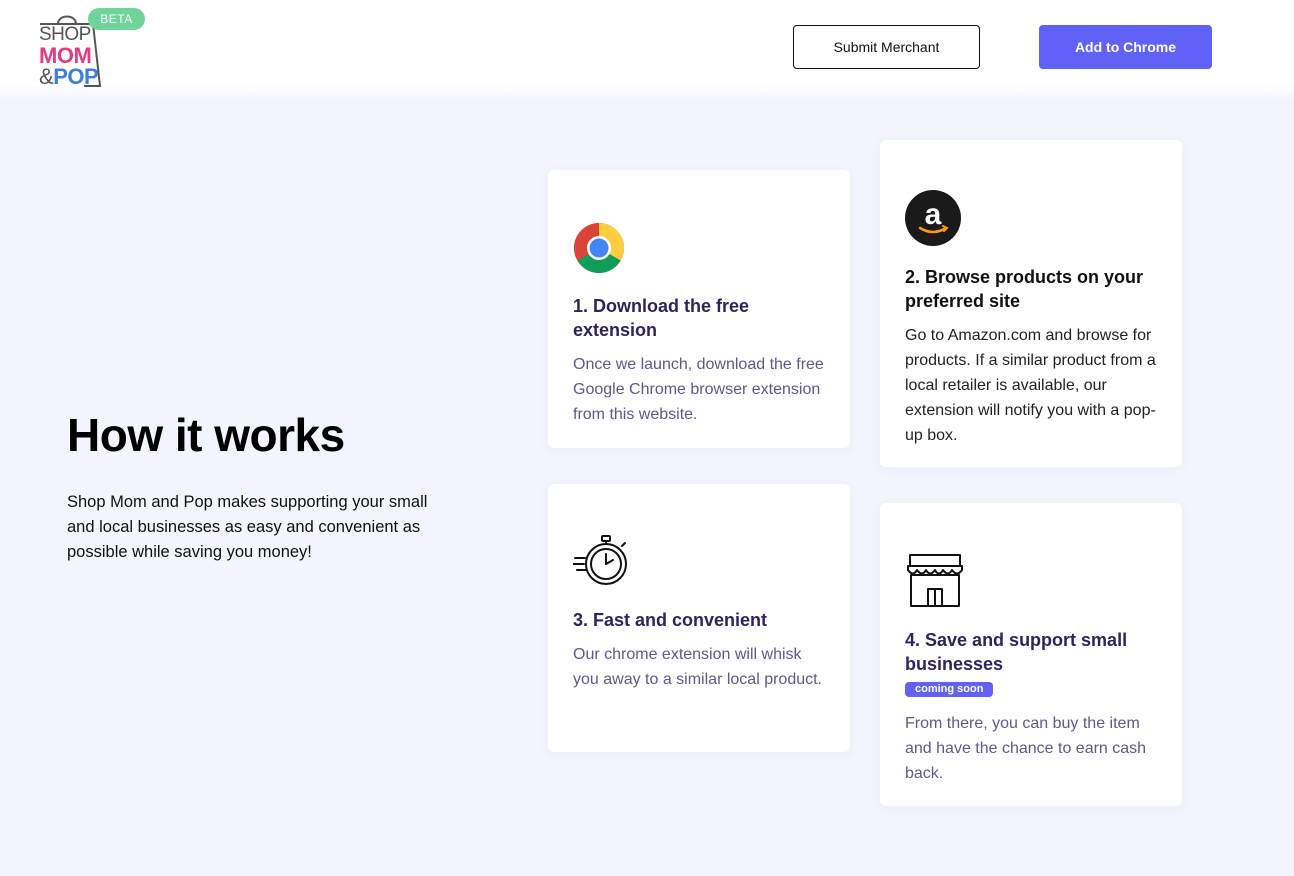  I want to click on coming-soon-badge: coming soon, so click(949, 689).